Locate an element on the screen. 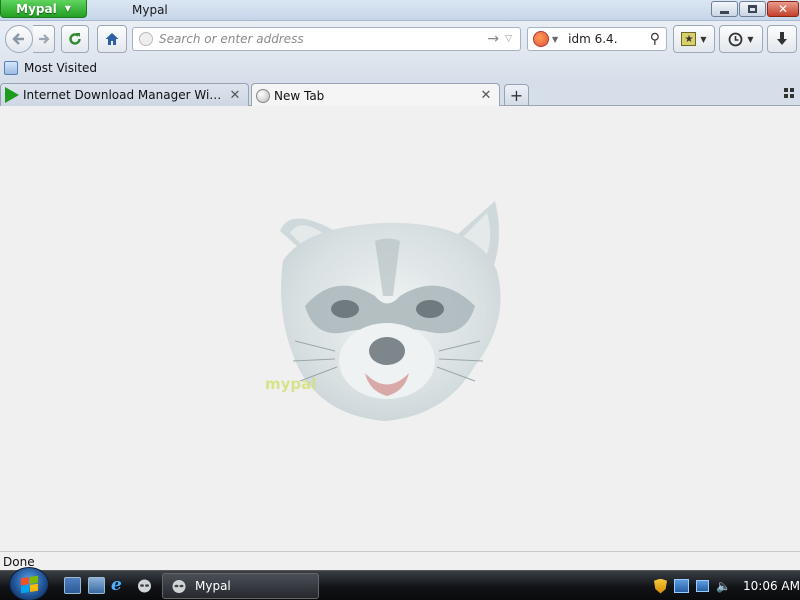 The height and width of the screenshot is (600, 800). taskbar-item-mypal: Mypal is located at coordinates (240, 586).